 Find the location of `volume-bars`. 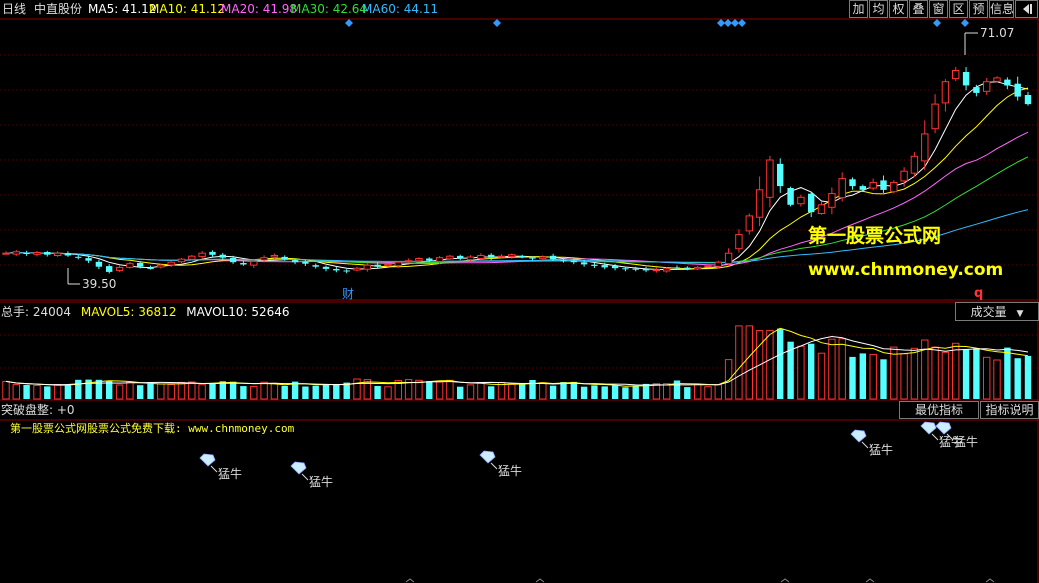

volume-bars is located at coordinates (517, 362).